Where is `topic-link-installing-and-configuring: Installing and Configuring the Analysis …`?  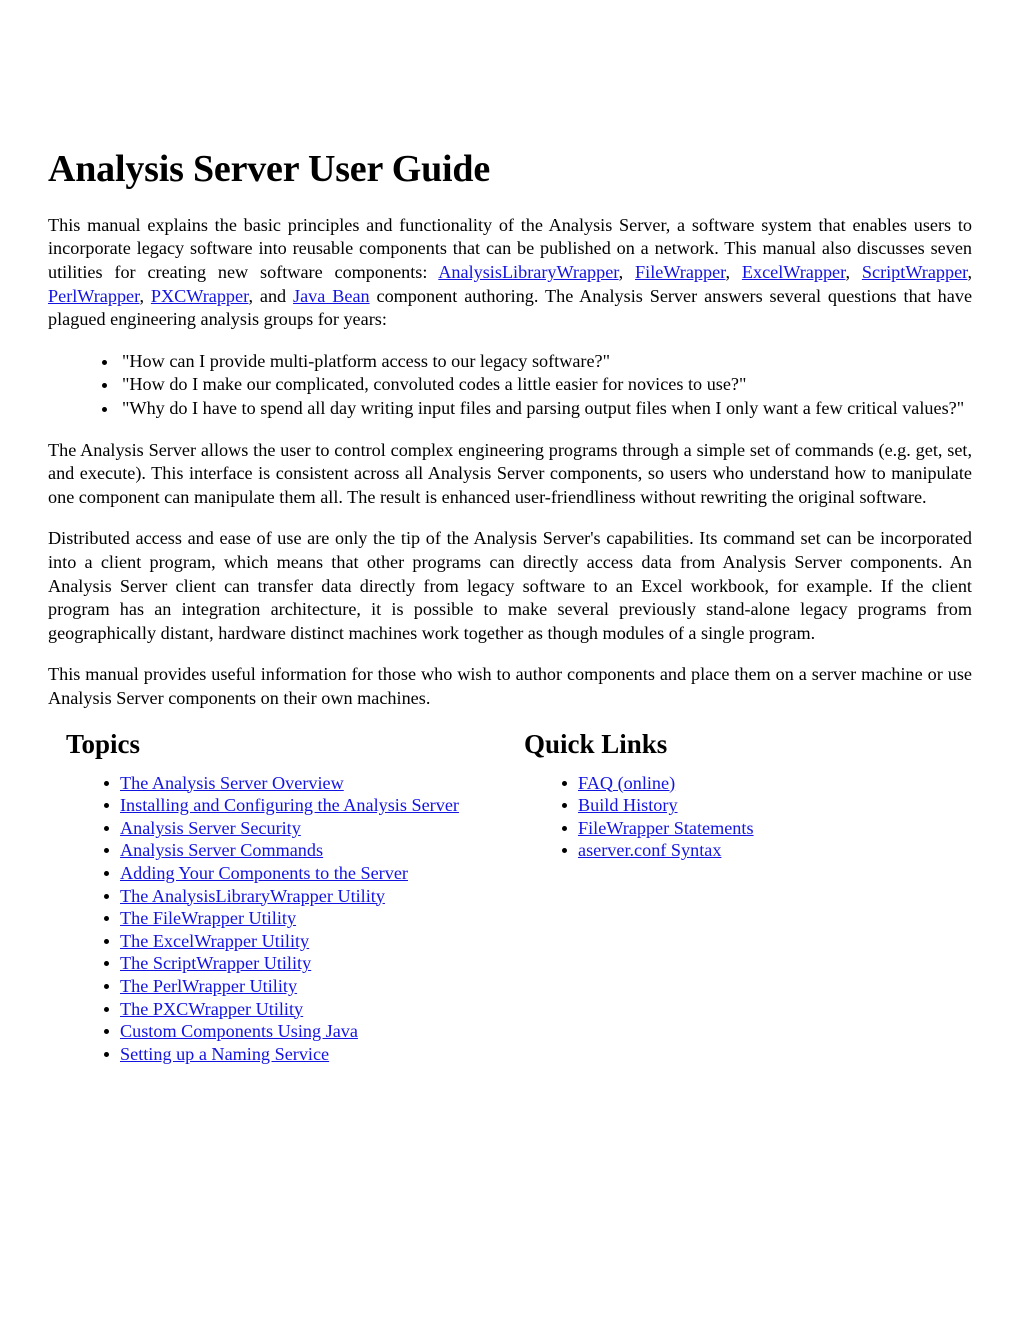
topic-link-installing-and-configuring: Installing and Configuring the Analysis … is located at coordinates (289, 805).